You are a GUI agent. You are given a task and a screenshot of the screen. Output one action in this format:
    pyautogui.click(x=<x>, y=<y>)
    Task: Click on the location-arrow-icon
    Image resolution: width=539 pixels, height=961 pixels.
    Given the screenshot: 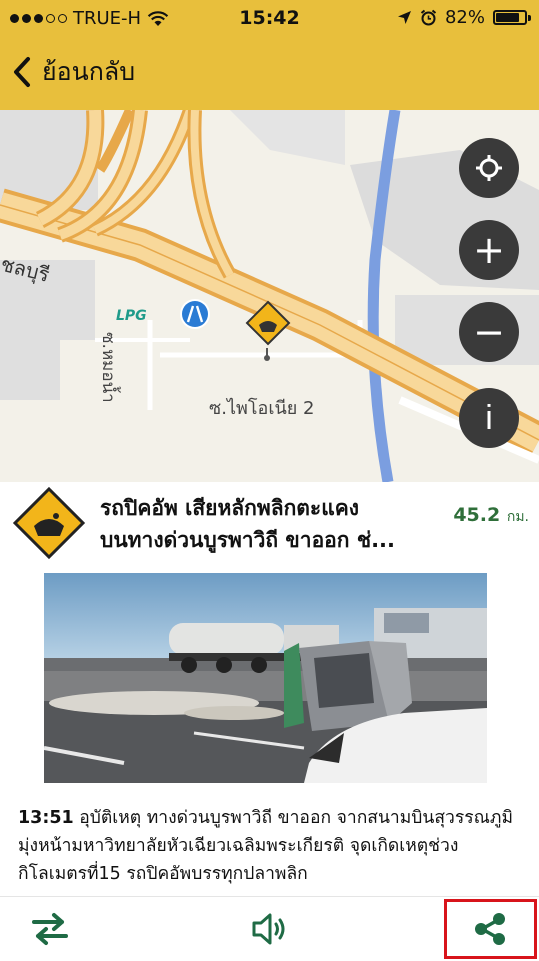 What is the action you would take?
    pyautogui.click(x=404, y=17)
    